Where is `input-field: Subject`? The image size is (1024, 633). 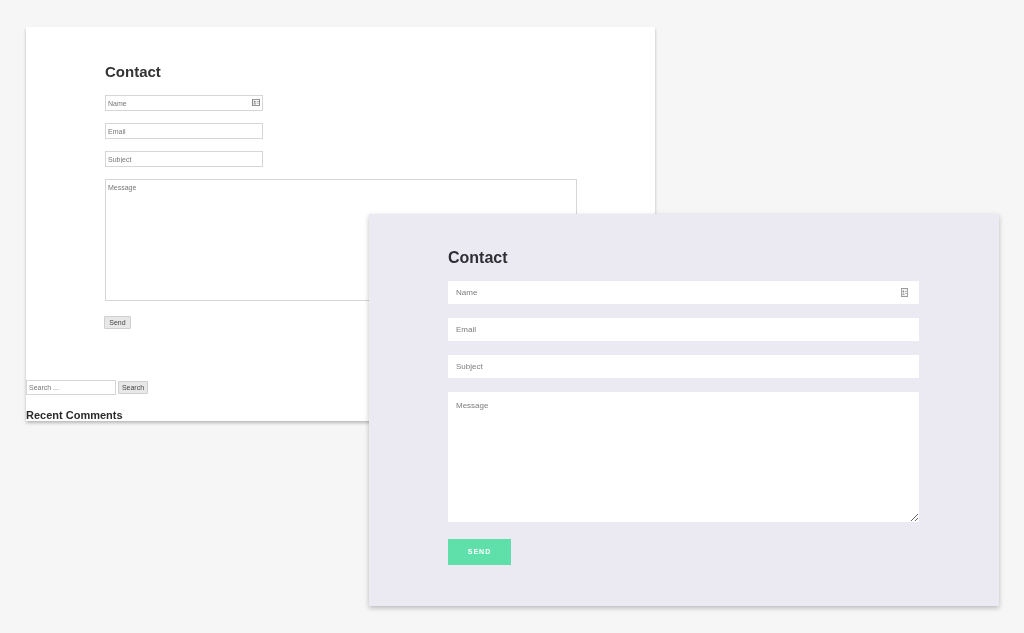
input-field: Subject is located at coordinates (683, 366).